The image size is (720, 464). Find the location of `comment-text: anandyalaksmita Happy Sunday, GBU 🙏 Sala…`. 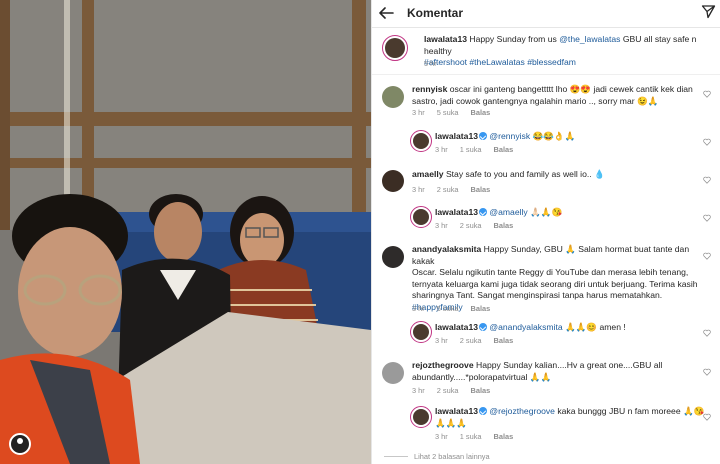

comment-text: anandyalaksmita Happy Sunday, GBU 🙏 Sala… is located at coordinates (562, 278).